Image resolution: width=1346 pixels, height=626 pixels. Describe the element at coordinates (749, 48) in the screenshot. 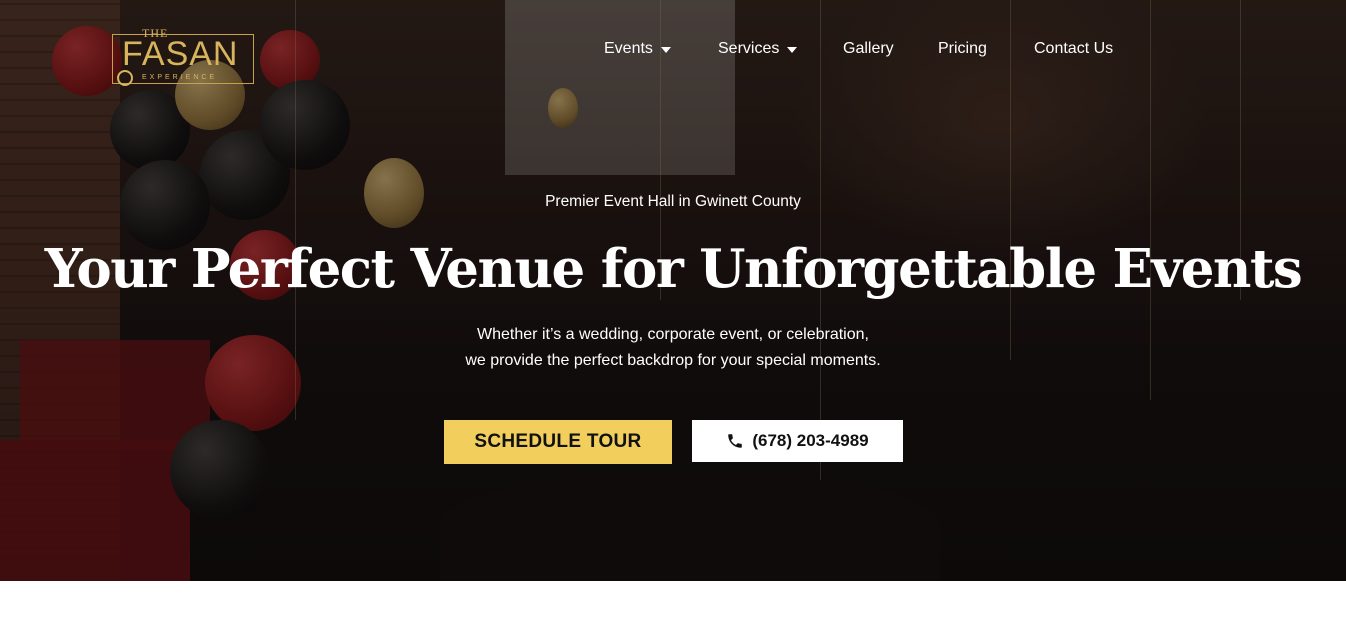

I see `nav-item-label: Services` at that location.